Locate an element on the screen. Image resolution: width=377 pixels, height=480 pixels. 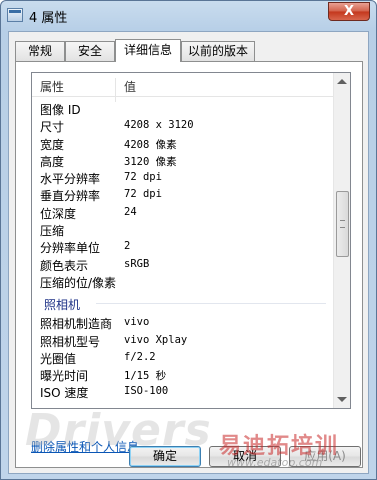
property-name: 压缩 is located at coordinates (52, 231).